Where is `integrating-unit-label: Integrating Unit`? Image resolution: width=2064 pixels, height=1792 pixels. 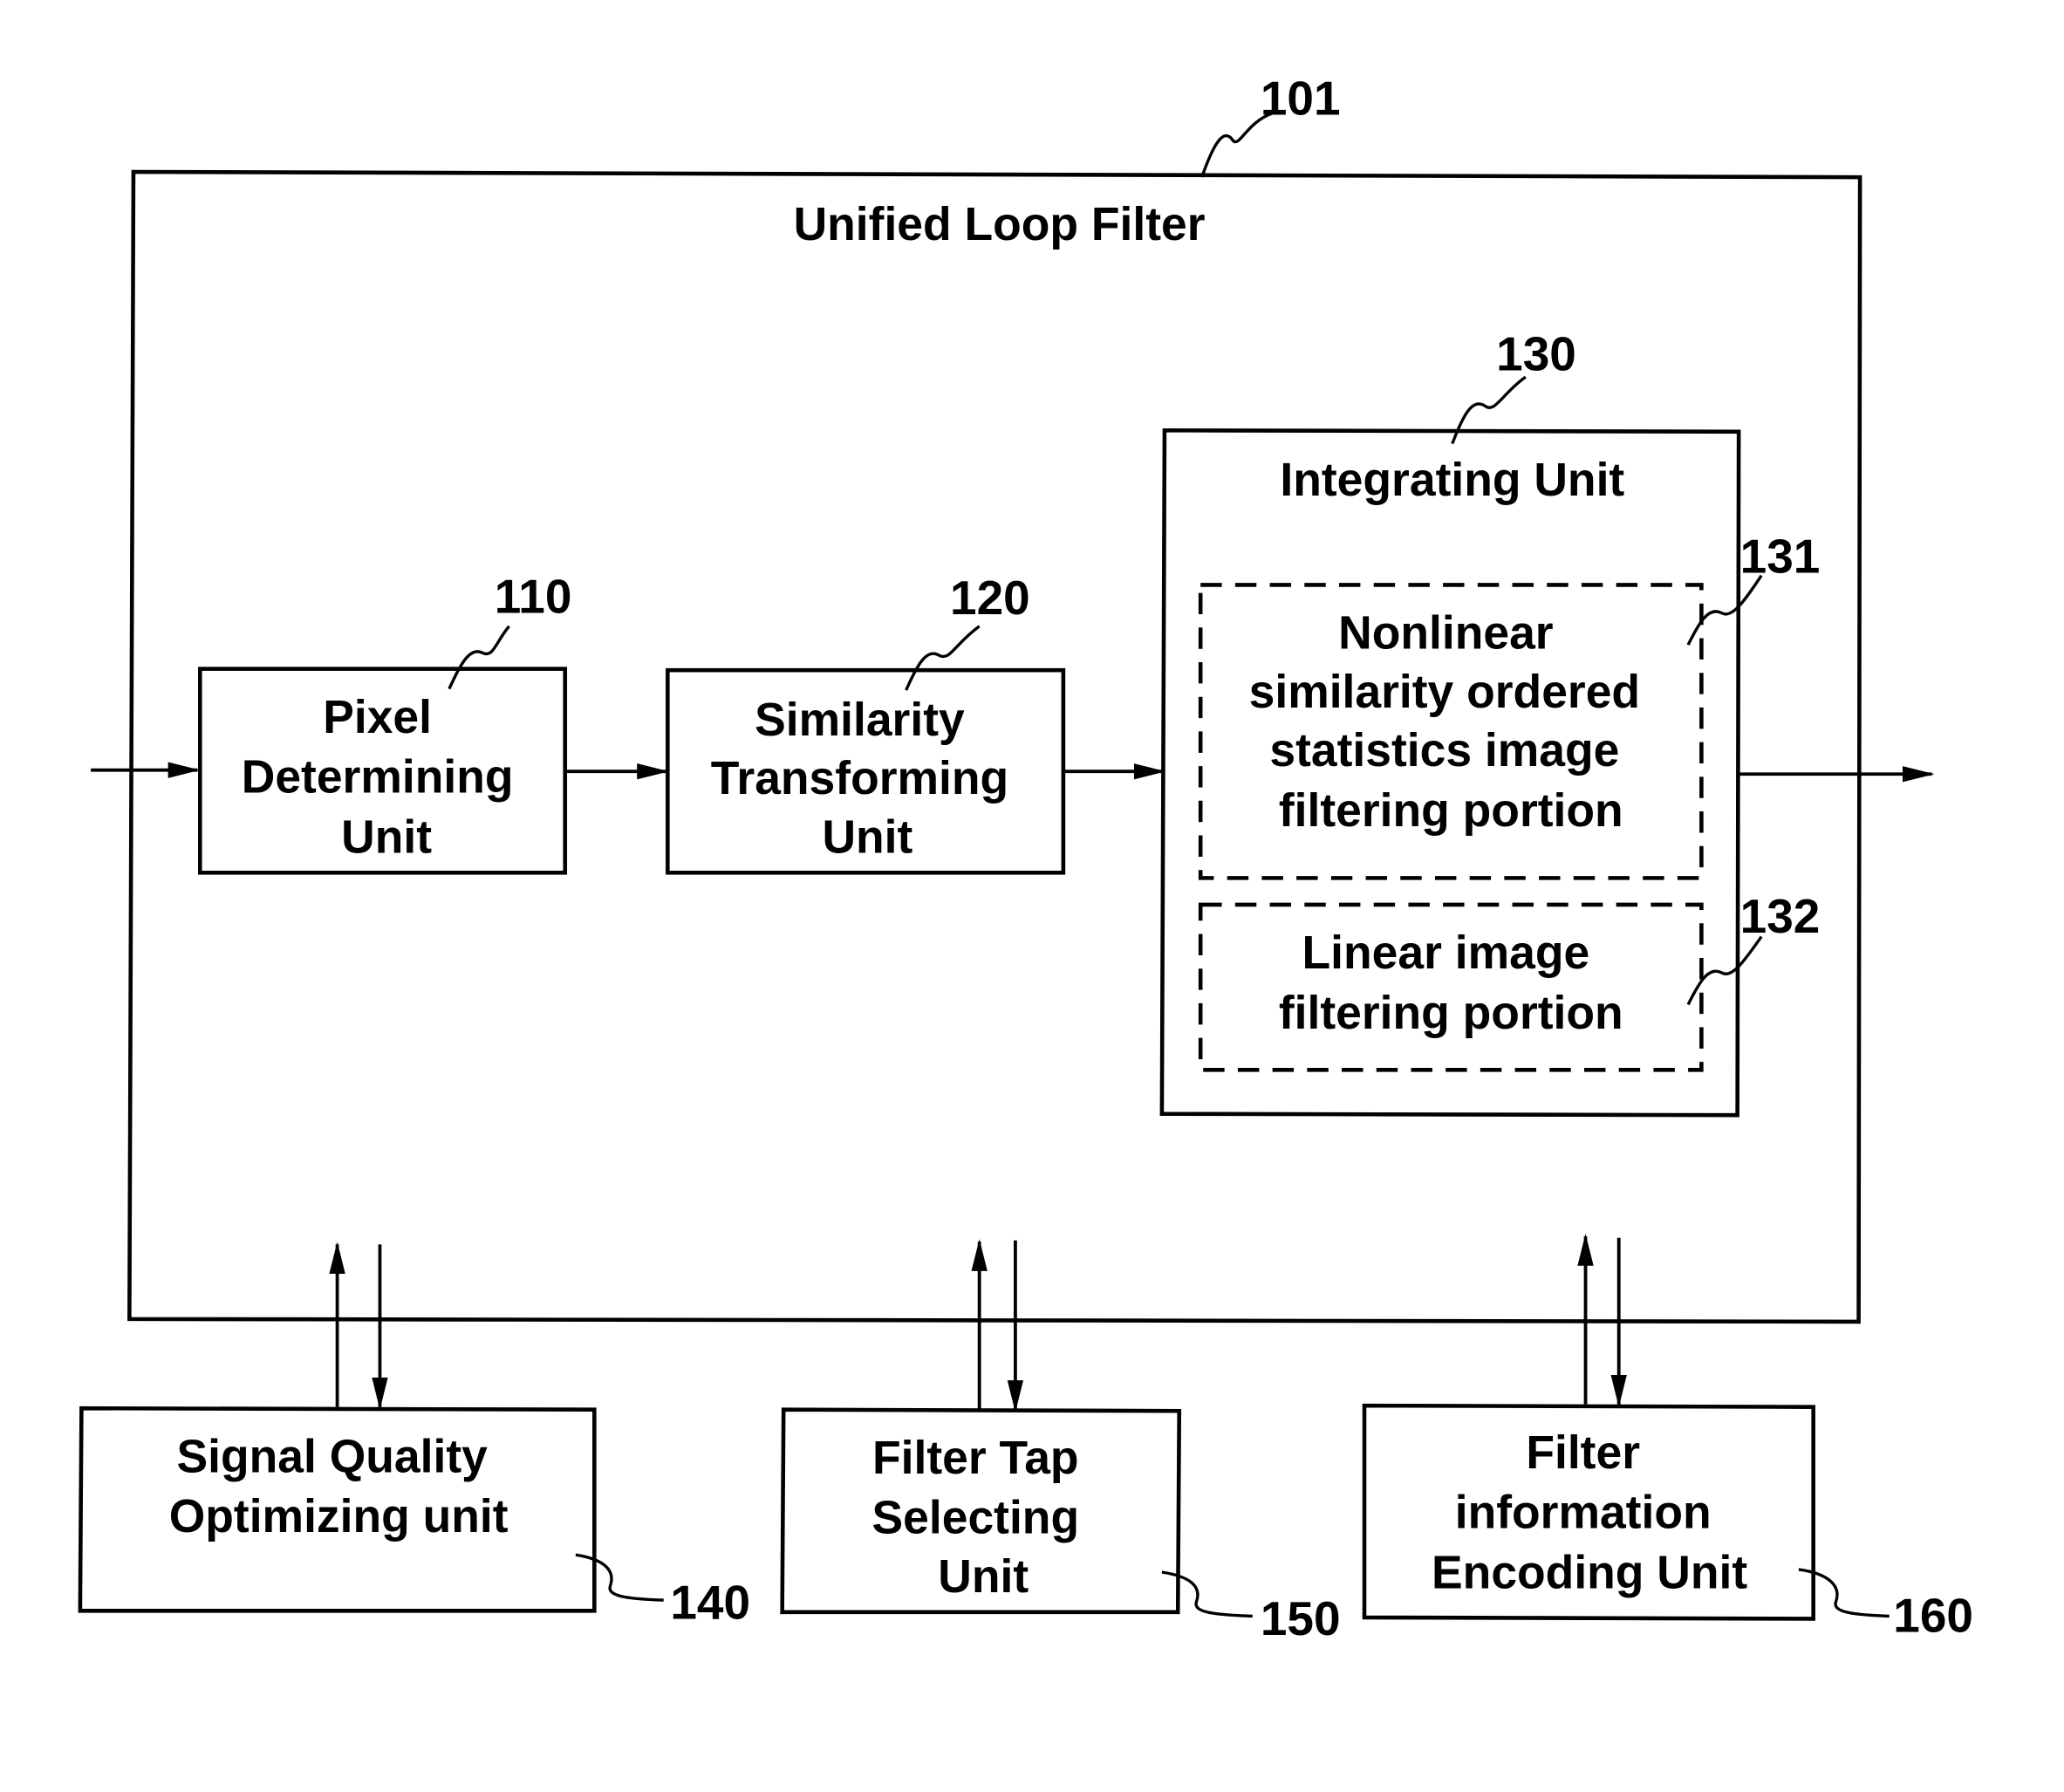 integrating-unit-label: Integrating Unit is located at coordinates (1452, 481).